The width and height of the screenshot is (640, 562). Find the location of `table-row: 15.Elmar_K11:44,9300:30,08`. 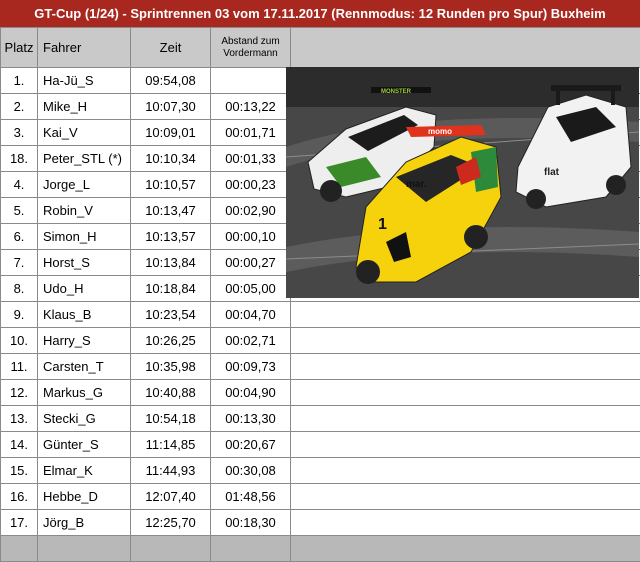

table-row: 15.Elmar_K11:44,9300:30,08 is located at coordinates (320, 471).